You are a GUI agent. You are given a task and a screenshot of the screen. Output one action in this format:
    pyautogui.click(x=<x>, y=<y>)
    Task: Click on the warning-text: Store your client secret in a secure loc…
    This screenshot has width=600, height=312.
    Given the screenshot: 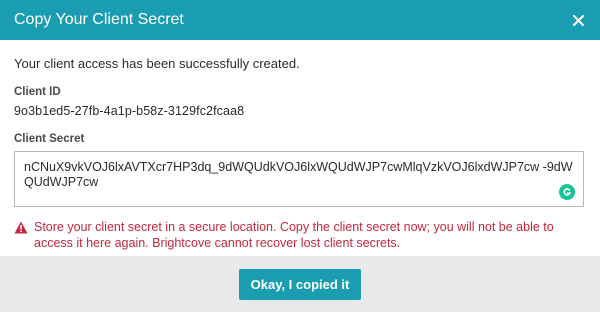 What is the action you would take?
    pyautogui.click(x=294, y=235)
    